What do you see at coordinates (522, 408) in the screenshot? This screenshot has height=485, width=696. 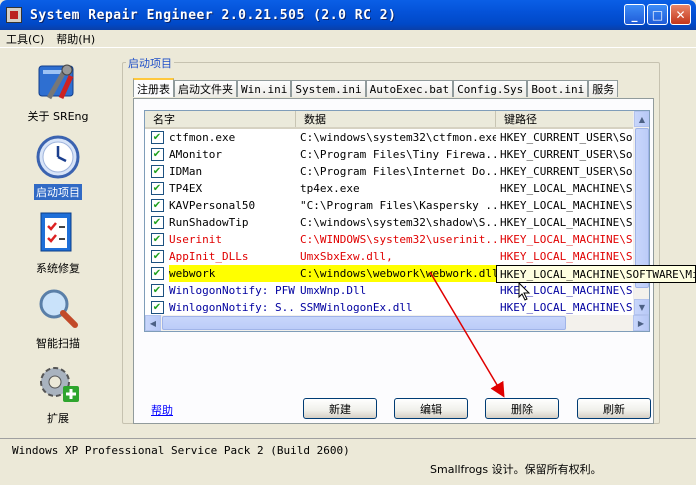 I see `delete-button: 删除` at bounding box center [522, 408].